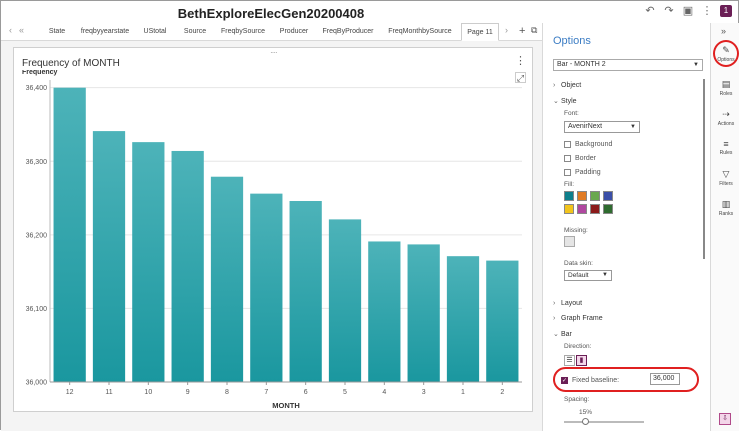 The height and width of the screenshot is (431, 739). Describe the element at coordinates (243, 32) in the screenshot. I see `tab-freqbysource: FreqbySource` at that location.